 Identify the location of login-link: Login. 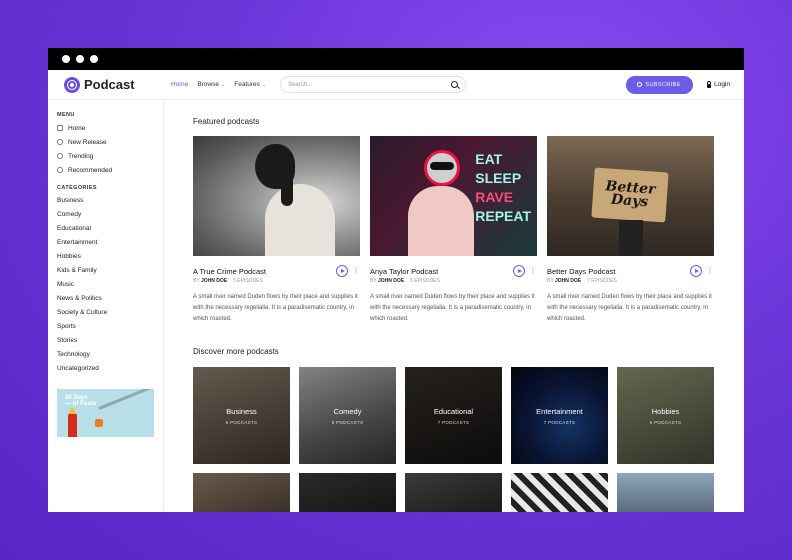
(718, 84).